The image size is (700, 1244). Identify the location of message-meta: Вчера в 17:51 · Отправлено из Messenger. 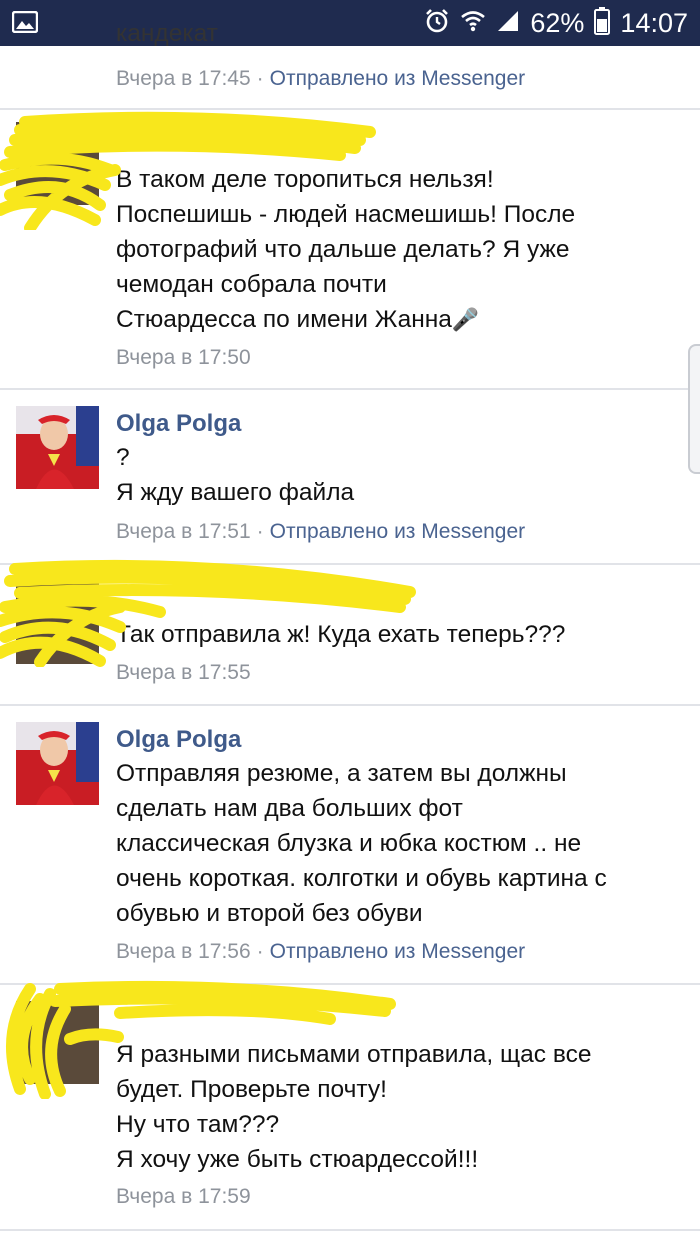
(321, 531).